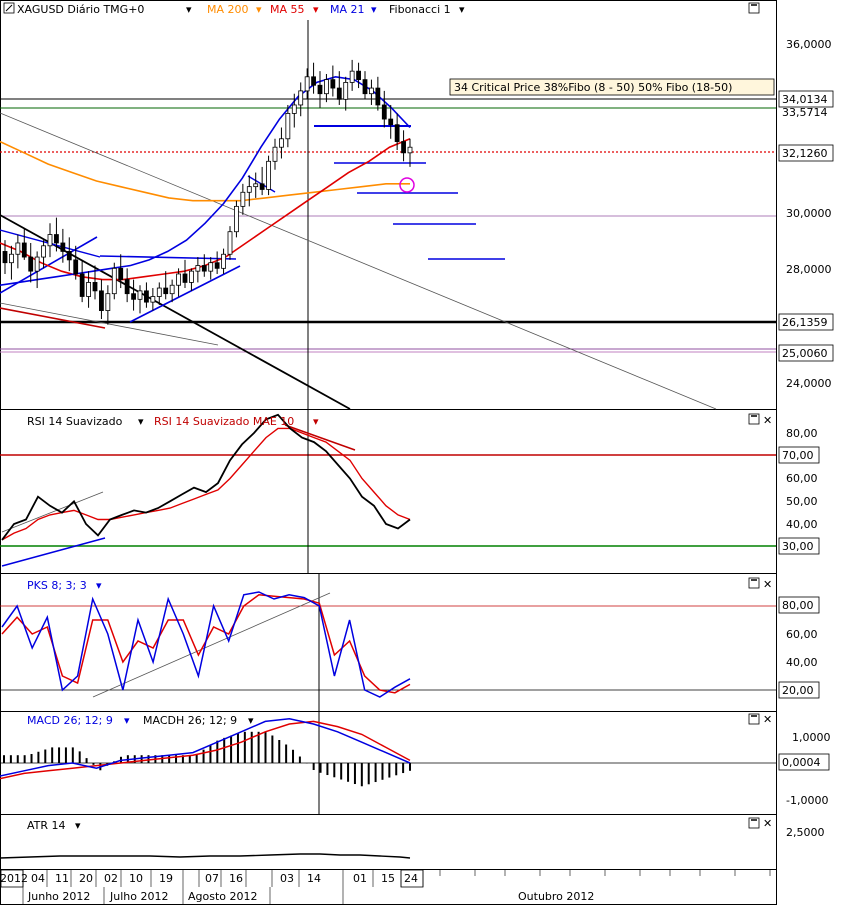 Image resolution: width=841 pixels, height=905 pixels. What do you see at coordinates (420, 9) in the screenshot?
I see `fibonacci-label: Fibonacci 1` at bounding box center [420, 9].